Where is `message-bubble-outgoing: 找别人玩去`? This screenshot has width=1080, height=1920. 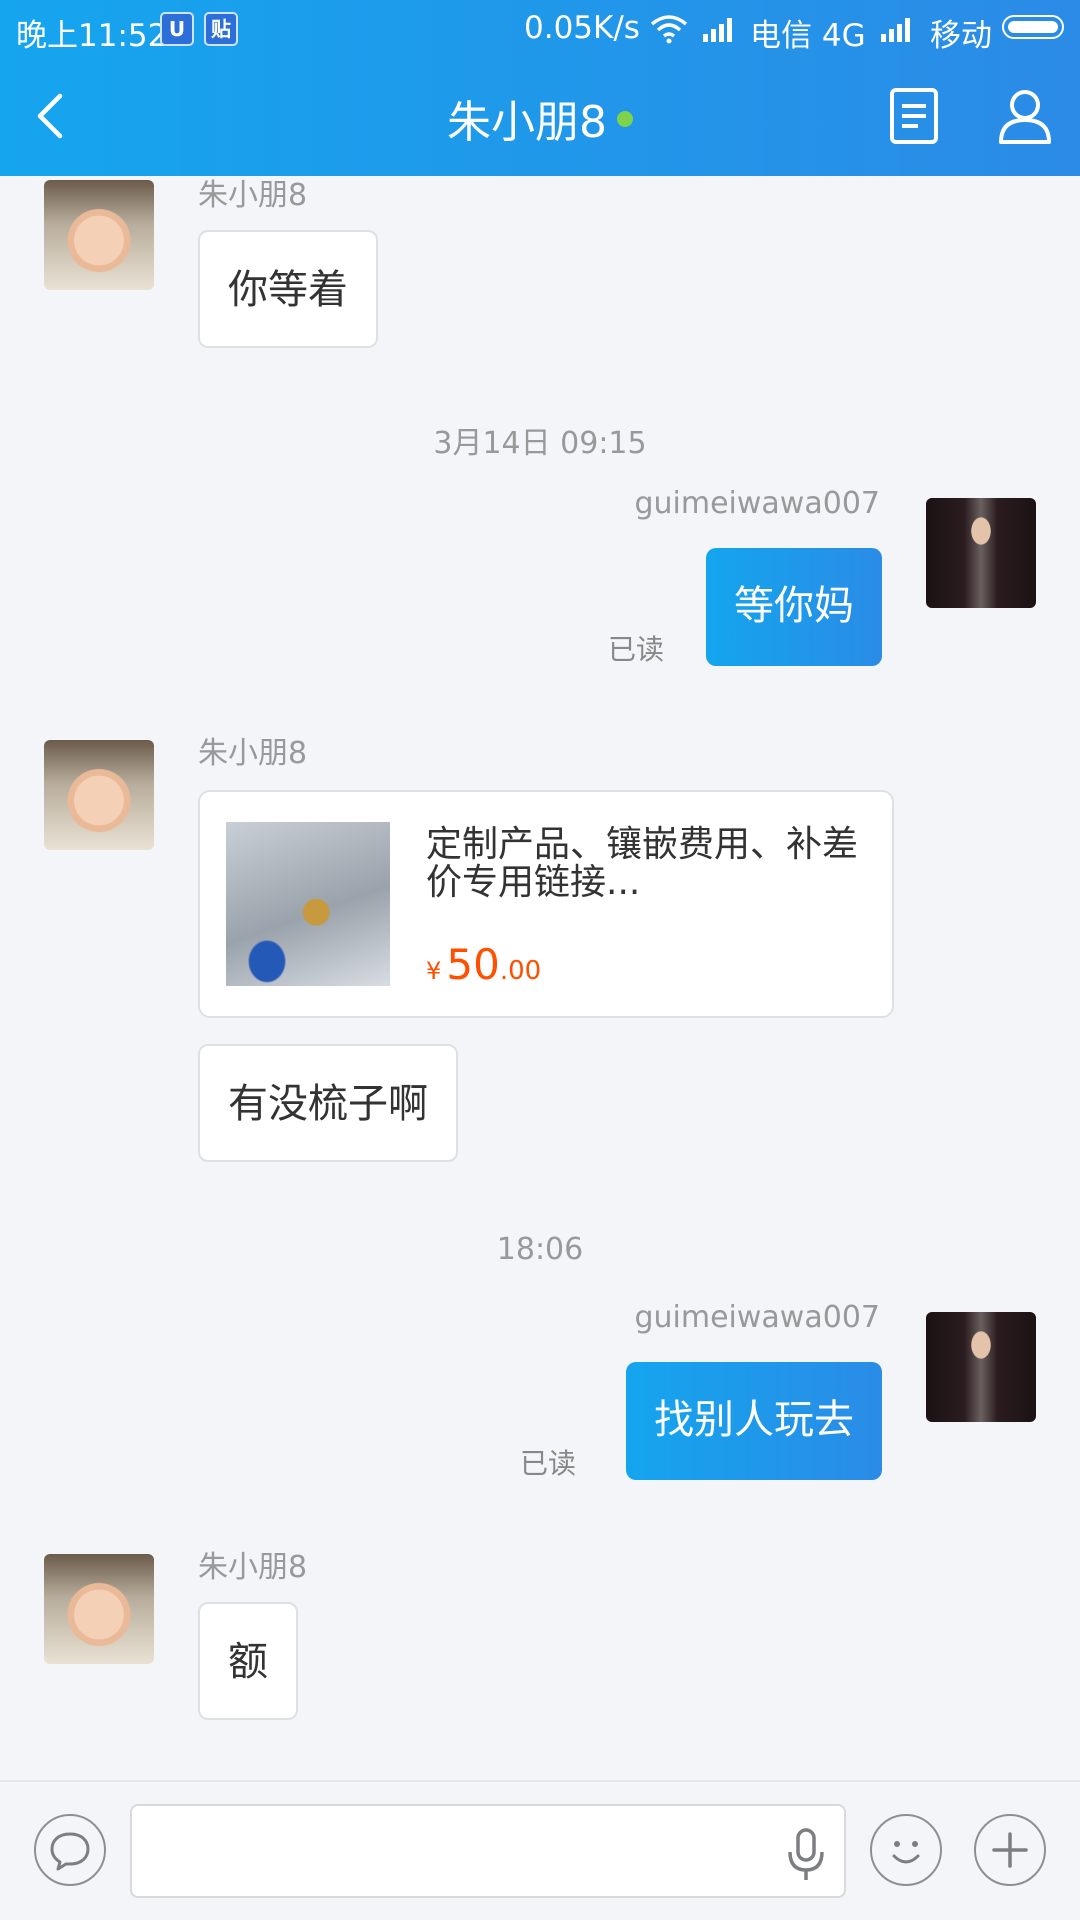
message-bubble-outgoing: 找别人玩去 is located at coordinates (754, 1421).